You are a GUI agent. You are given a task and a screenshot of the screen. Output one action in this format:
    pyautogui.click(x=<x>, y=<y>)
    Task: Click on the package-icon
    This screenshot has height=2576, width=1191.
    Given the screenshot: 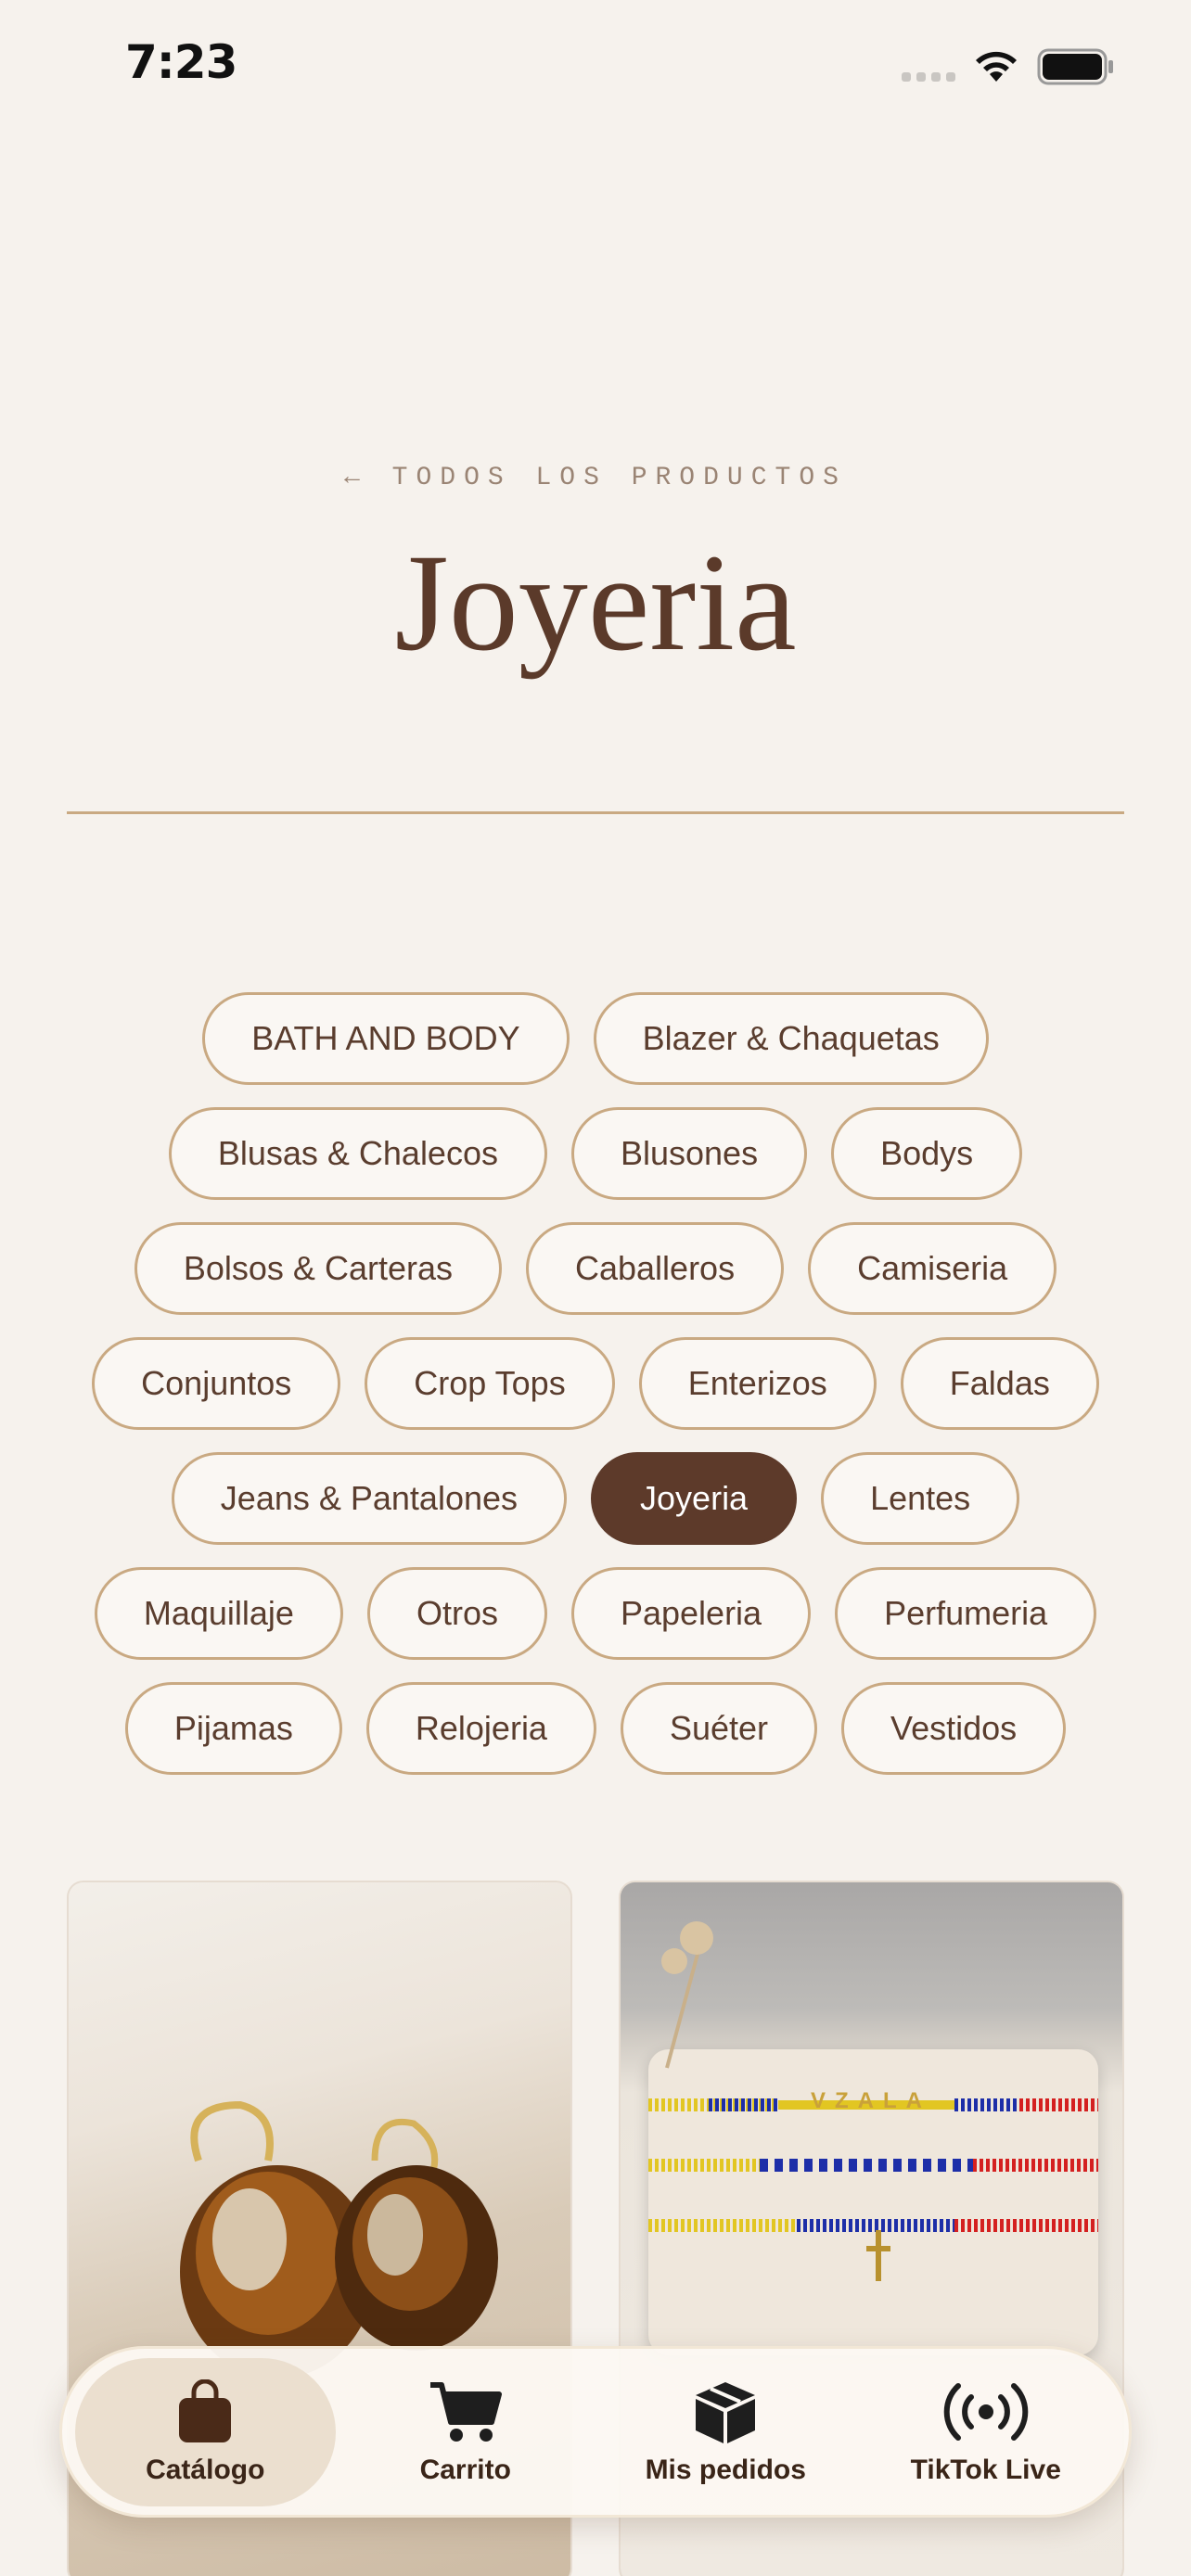 What is the action you would take?
    pyautogui.click(x=725, y=2411)
    